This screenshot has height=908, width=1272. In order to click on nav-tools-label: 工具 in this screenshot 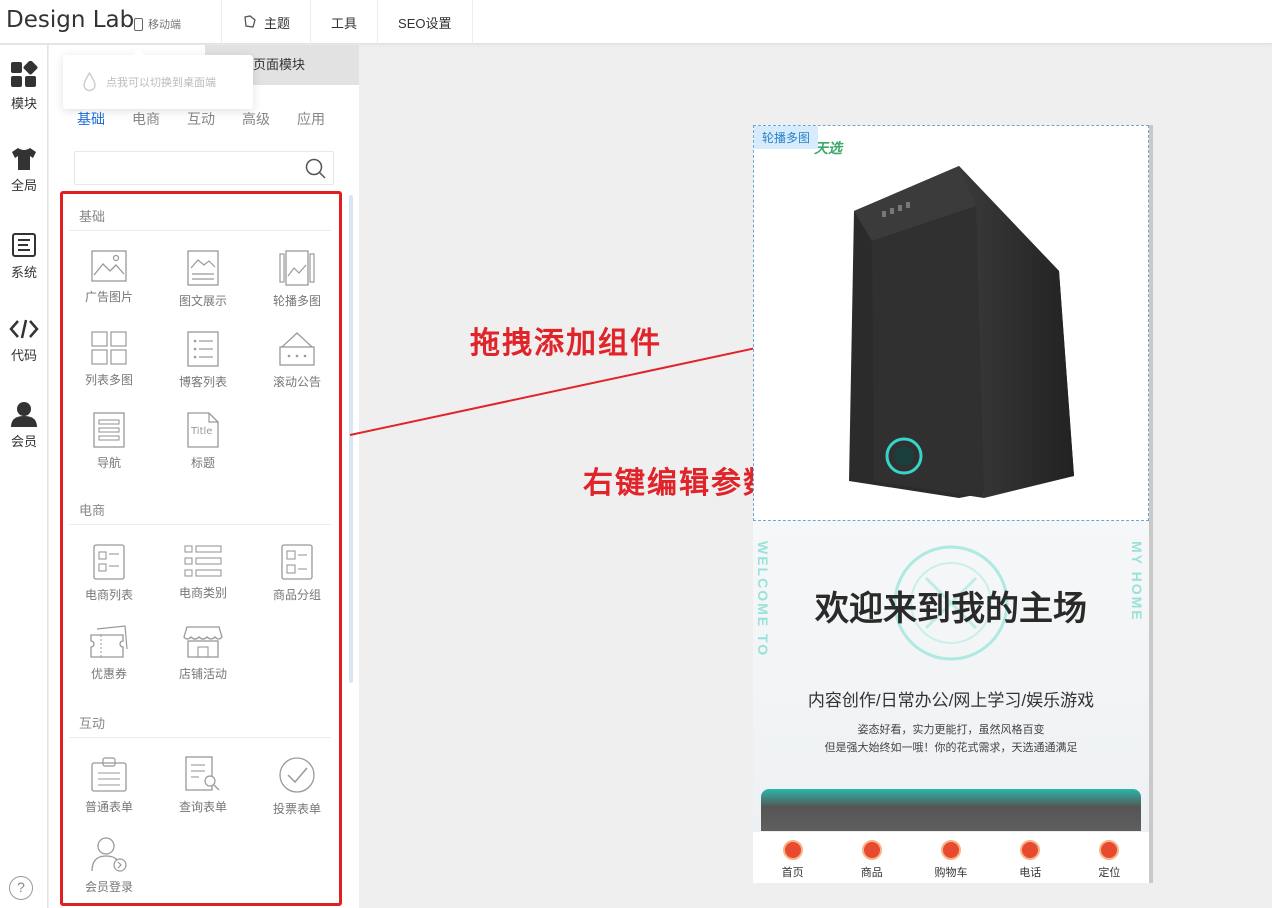, I will do `click(344, 23)`.